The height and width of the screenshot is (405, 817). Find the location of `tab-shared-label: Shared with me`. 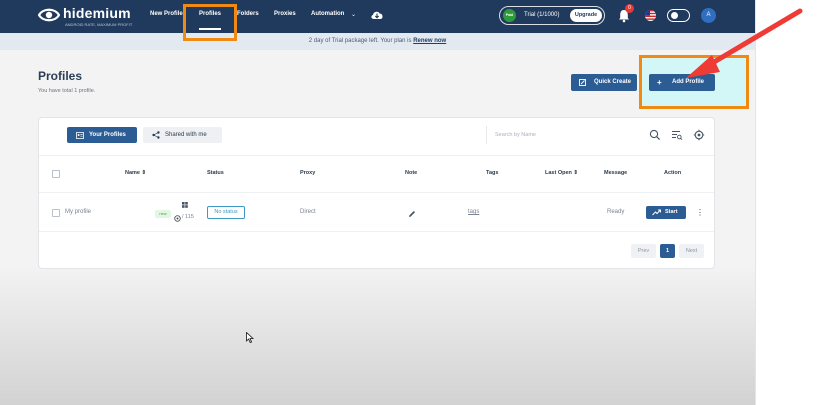

tab-shared-label: Shared with me is located at coordinates (186, 135).